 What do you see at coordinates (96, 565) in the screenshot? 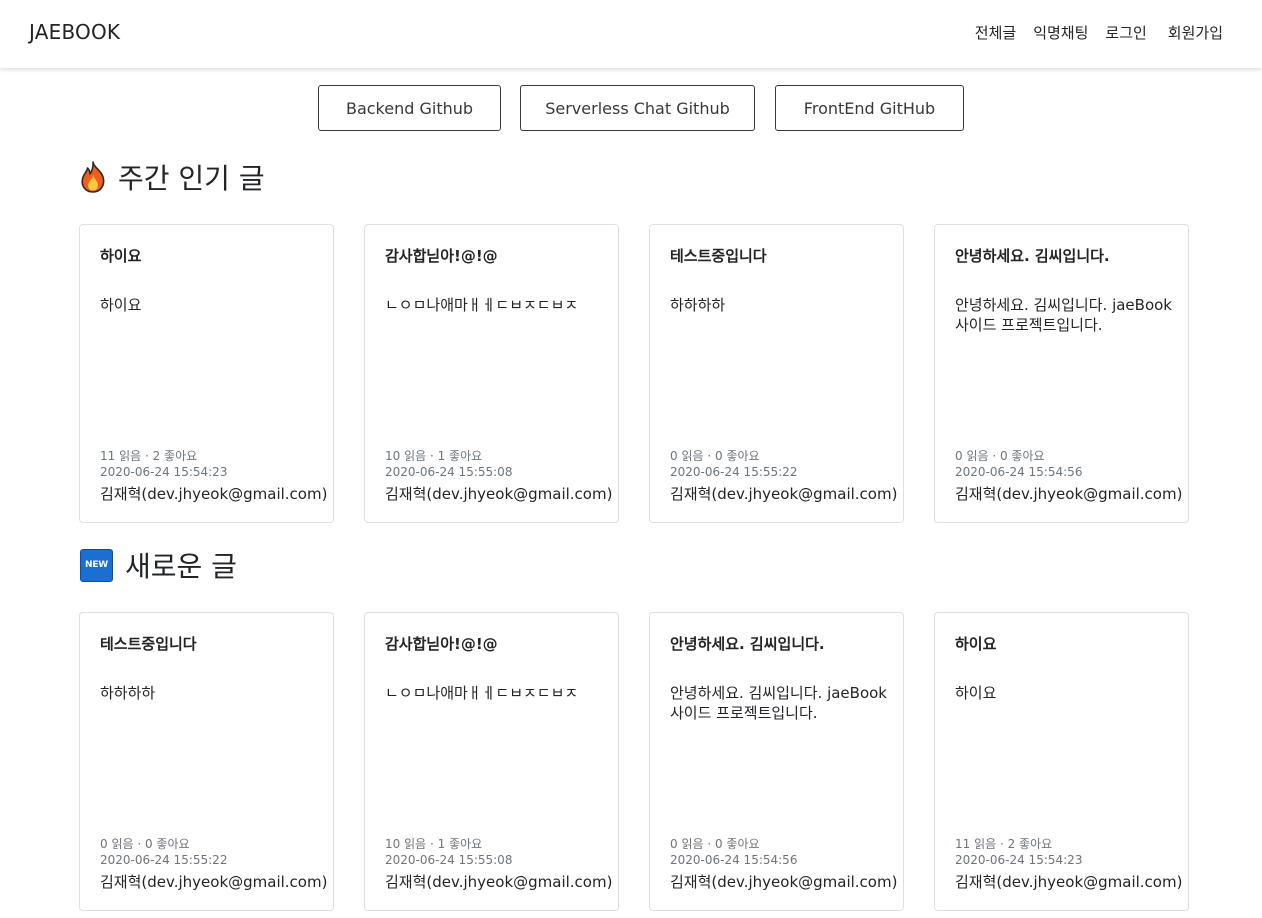
I see `new-icon: NEW` at bounding box center [96, 565].